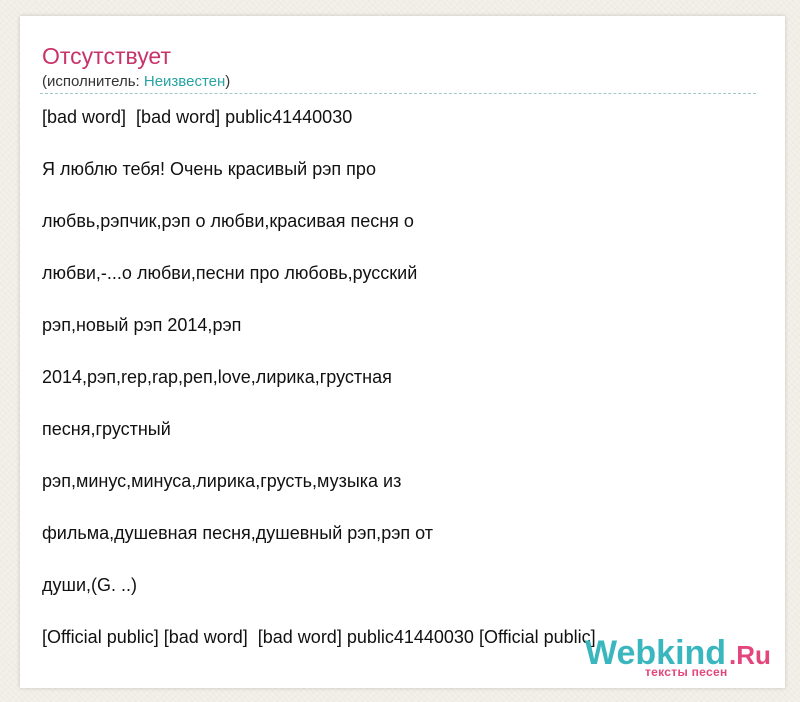  Describe the element at coordinates (750, 655) in the screenshot. I see `watermark-tld: .Ru` at that location.